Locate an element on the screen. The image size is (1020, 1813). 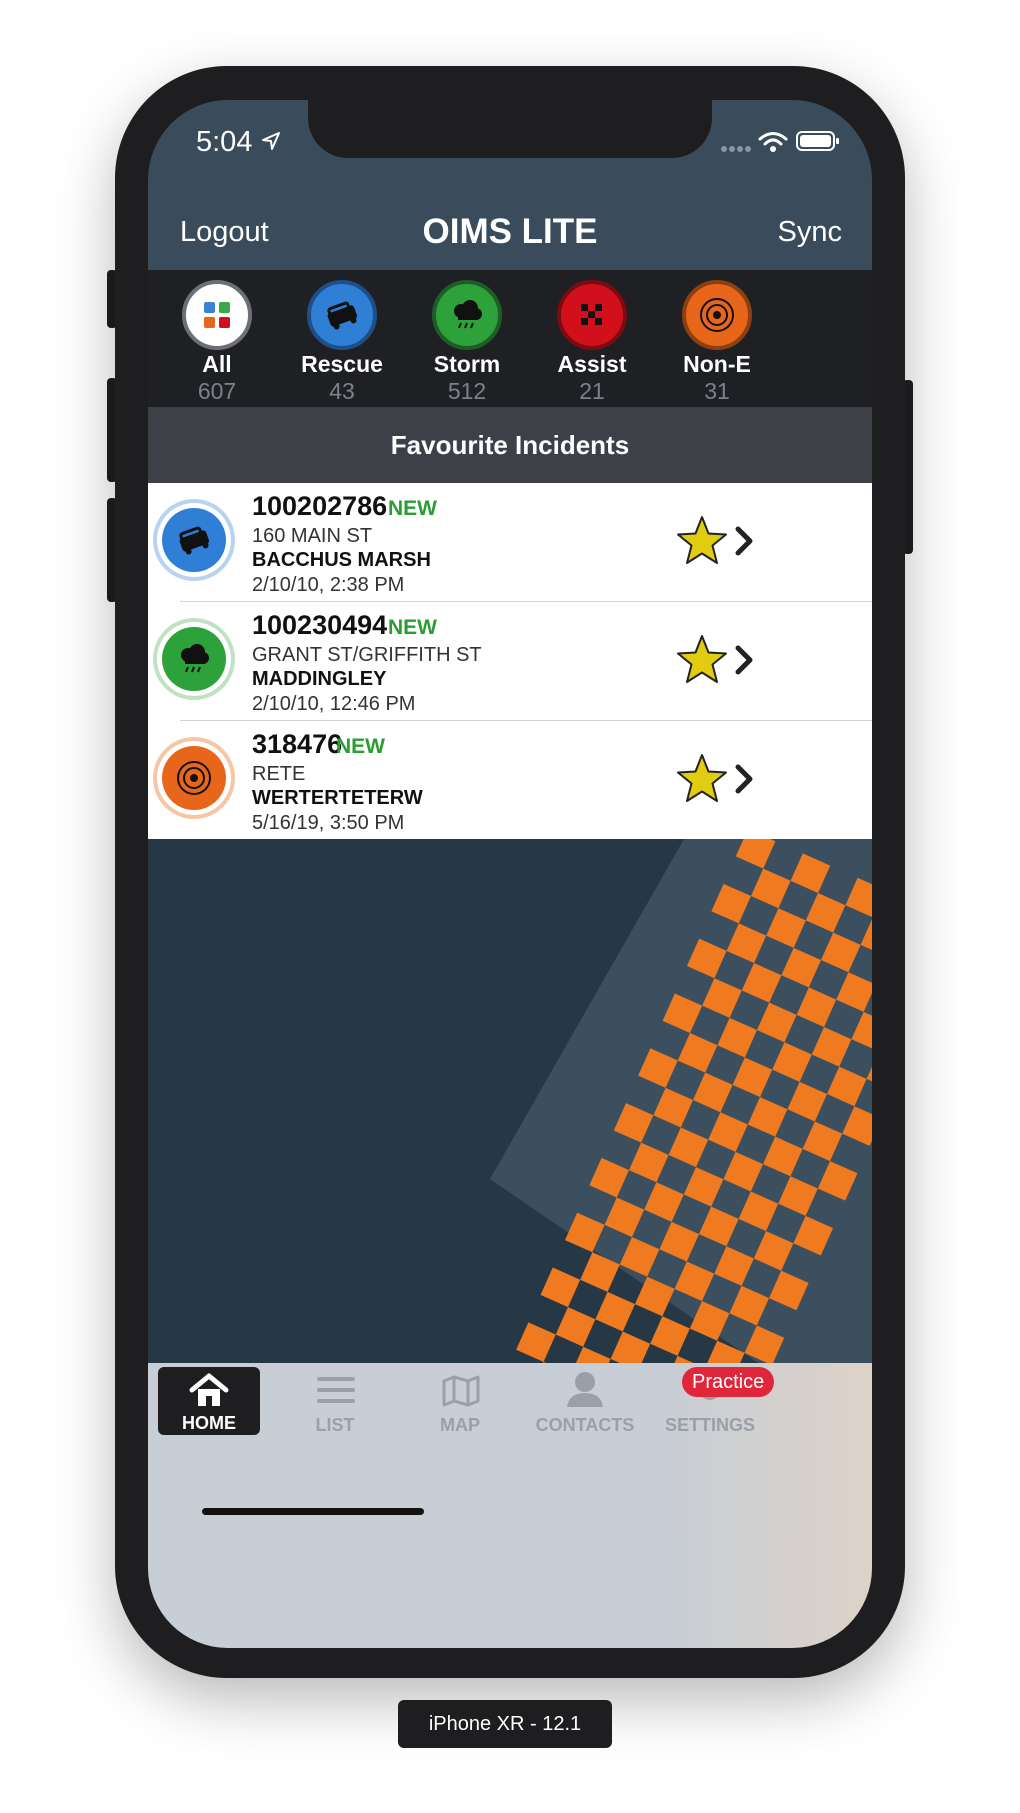
device-label: iPhone XR - 12.1 is located at coordinates (505, 1724).